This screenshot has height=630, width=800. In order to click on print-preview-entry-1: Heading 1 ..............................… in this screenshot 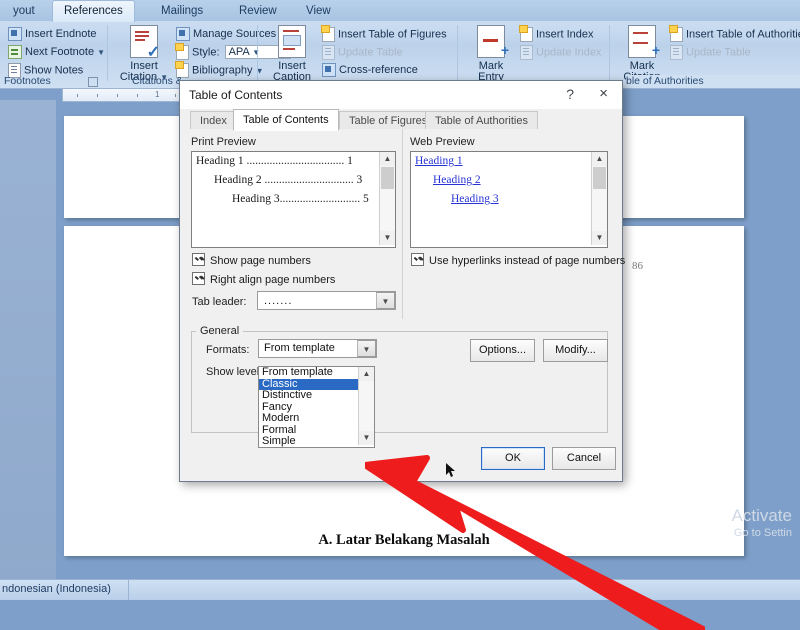, I will do `click(274, 161)`.